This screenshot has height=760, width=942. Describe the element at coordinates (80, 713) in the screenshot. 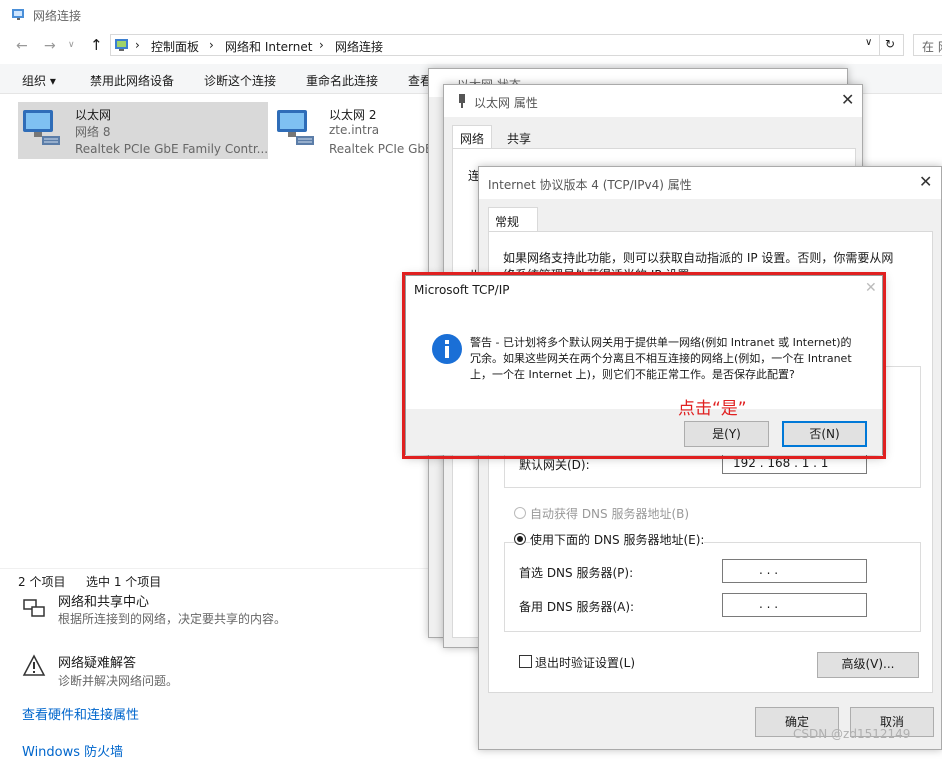

I see `hardware-properties-link: 查看硬件和连接属性` at that location.